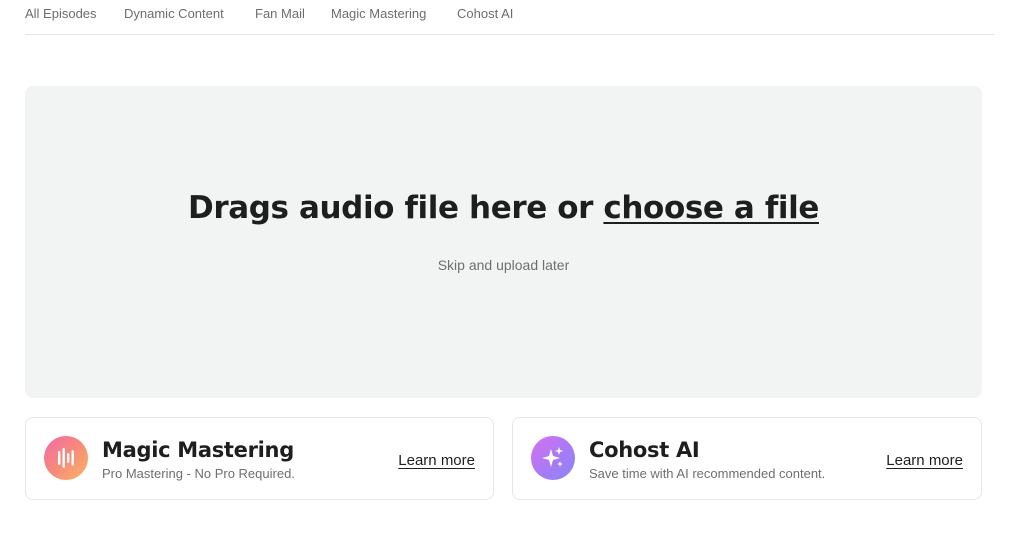 The width and height of the screenshot is (1024, 552). What do you see at coordinates (198, 450) in the screenshot?
I see `card-title: Magic Mastering` at bounding box center [198, 450].